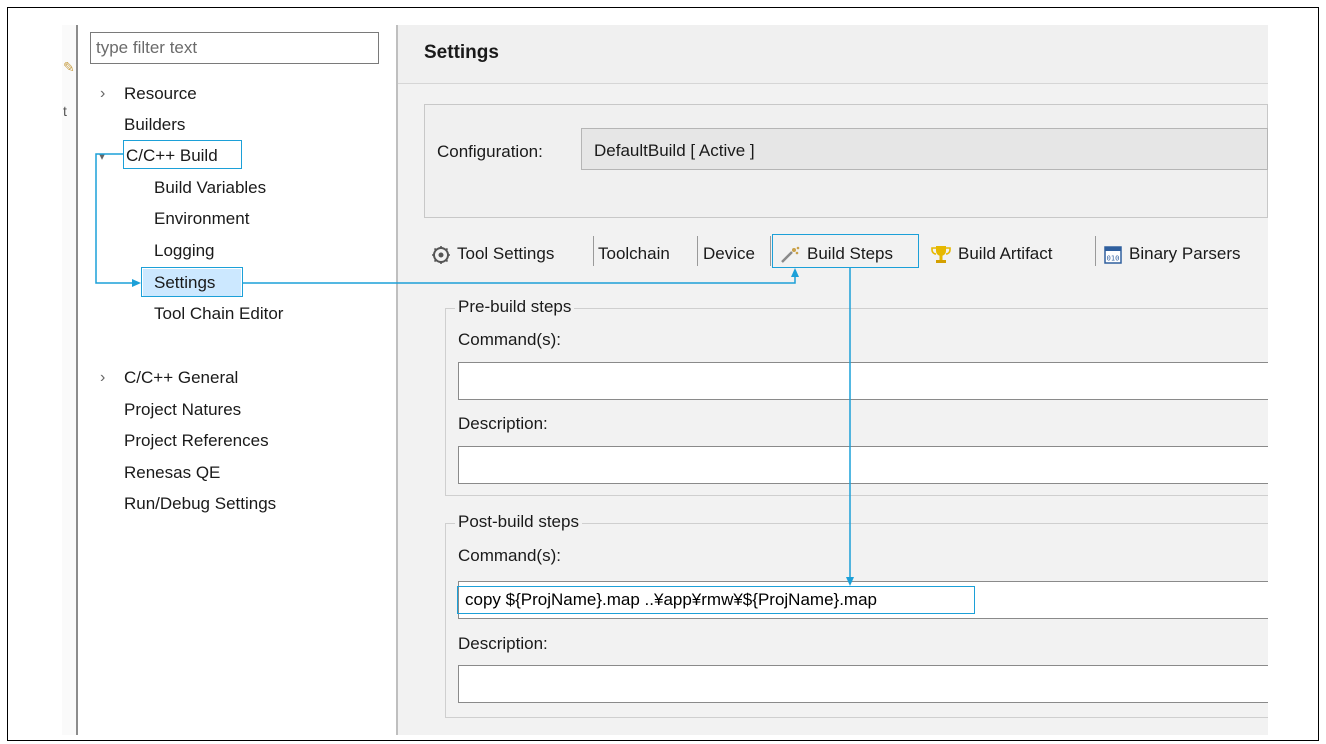 Image resolution: width=1326 pixels, height=744 pixels. I want to click on tree-item-cc-general: C/C++ General, so click(181, 378).